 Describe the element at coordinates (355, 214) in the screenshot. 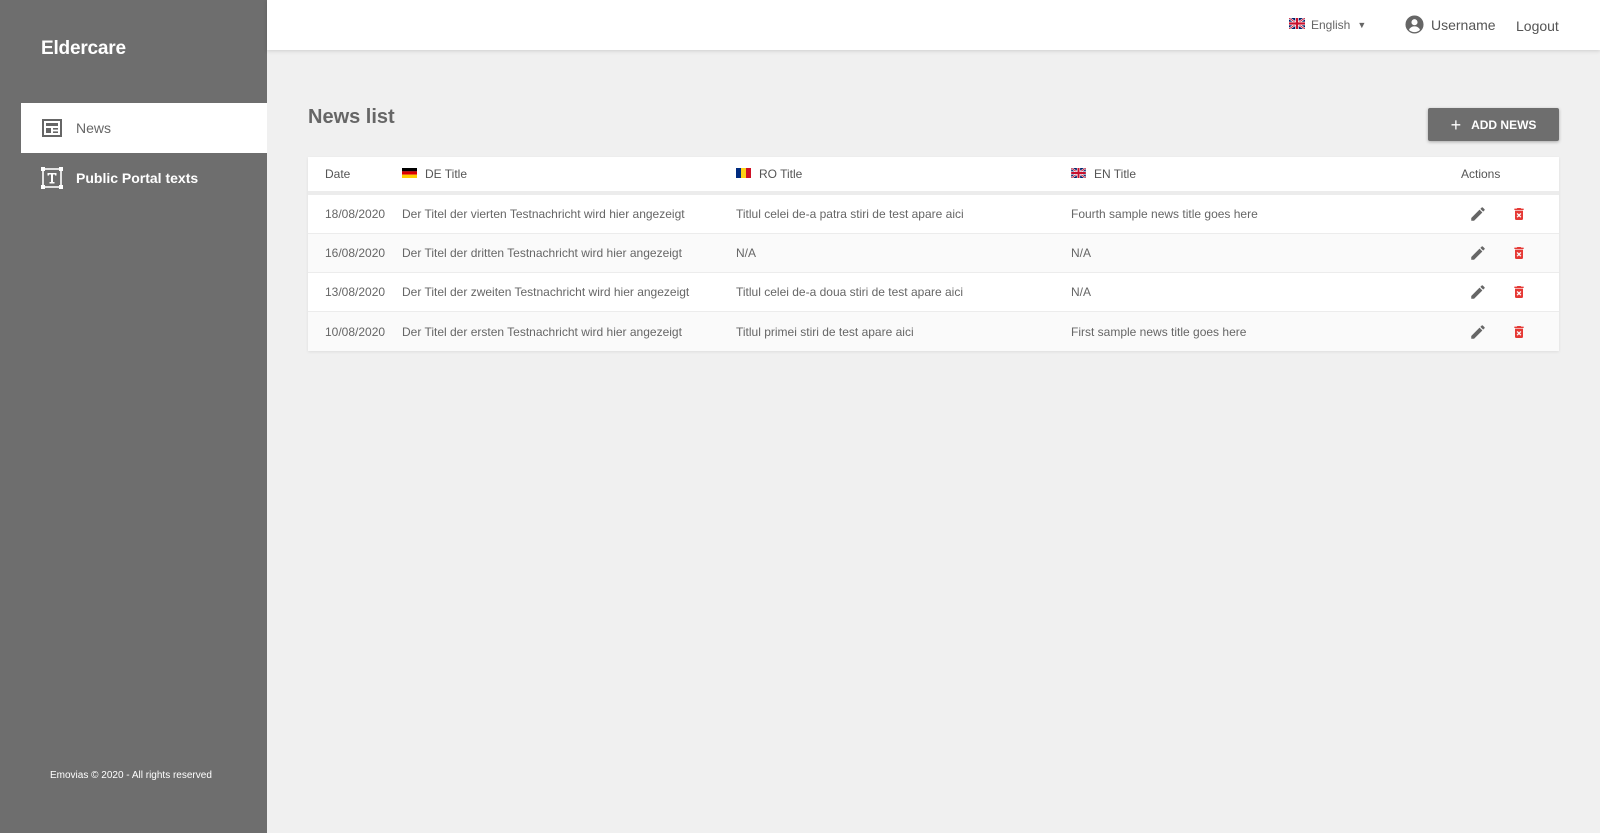

I see `cell-date: 18/08/2020` at that location.